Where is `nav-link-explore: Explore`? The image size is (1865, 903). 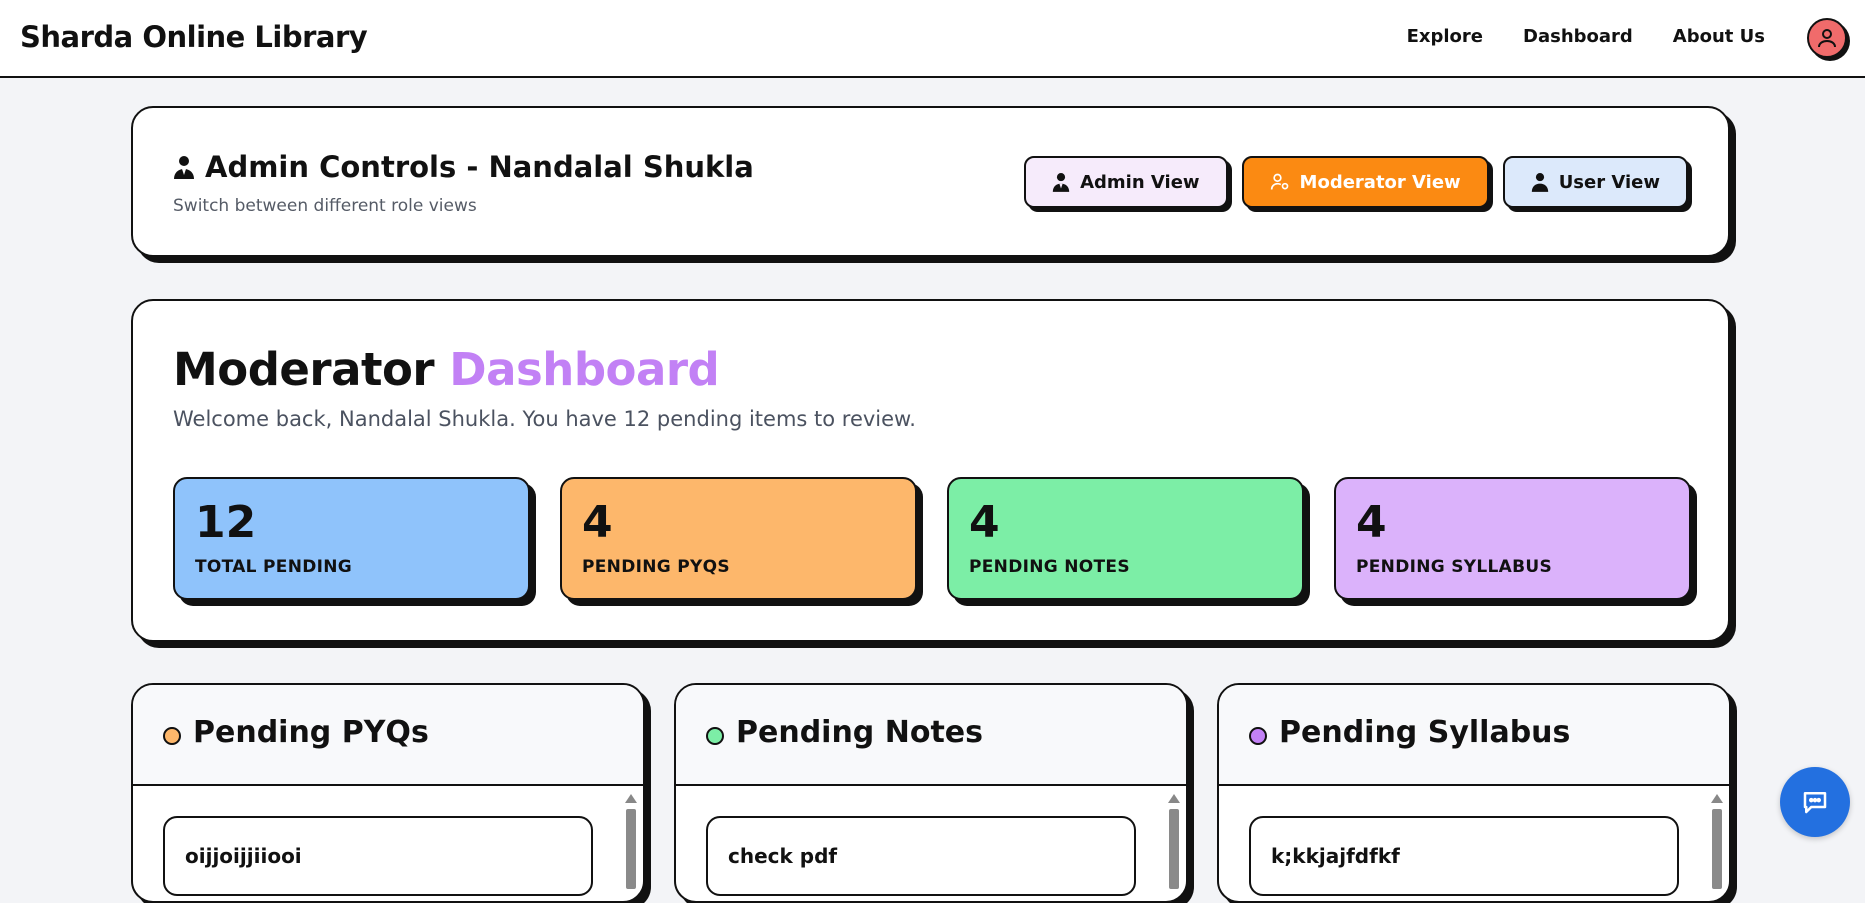 nav-link-explore: Explore is located at coordinates (1445, 36).